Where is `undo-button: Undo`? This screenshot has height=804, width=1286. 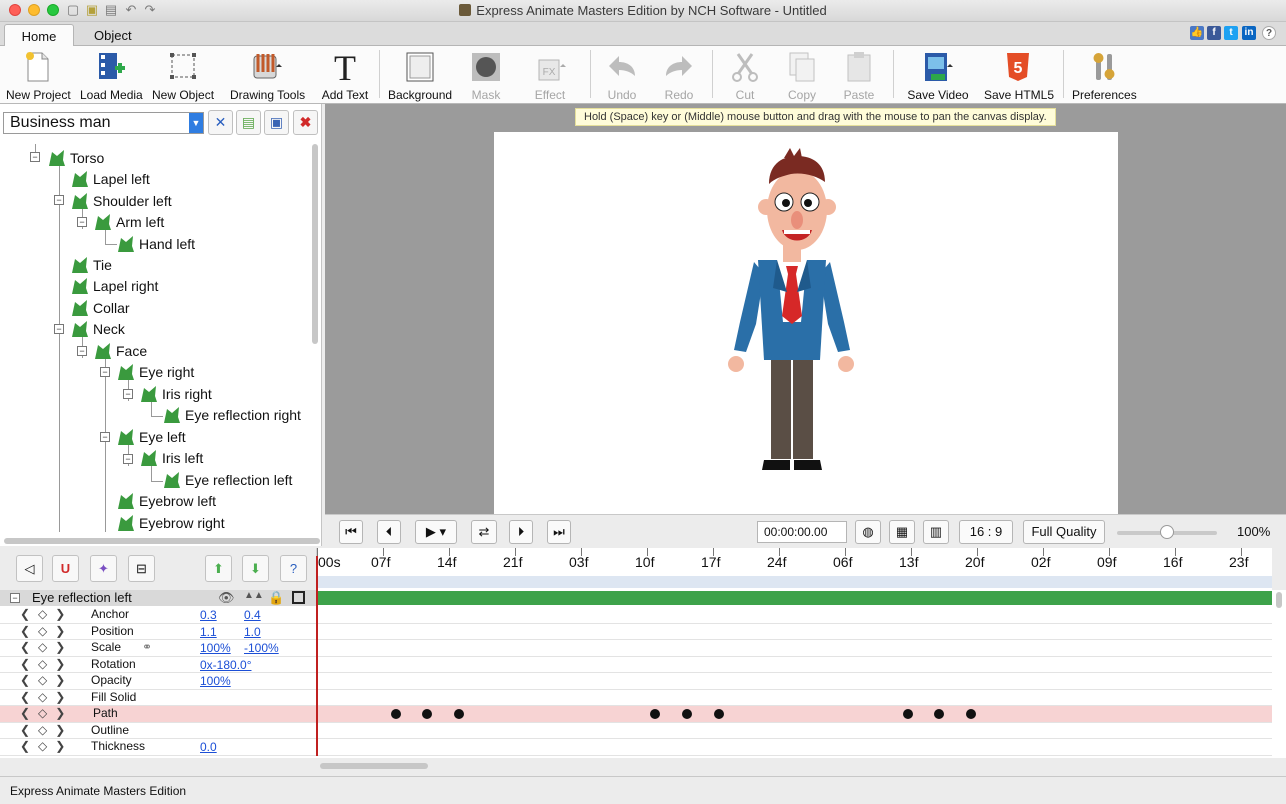 undo-button: Undo is located at coordinates (622, 76).